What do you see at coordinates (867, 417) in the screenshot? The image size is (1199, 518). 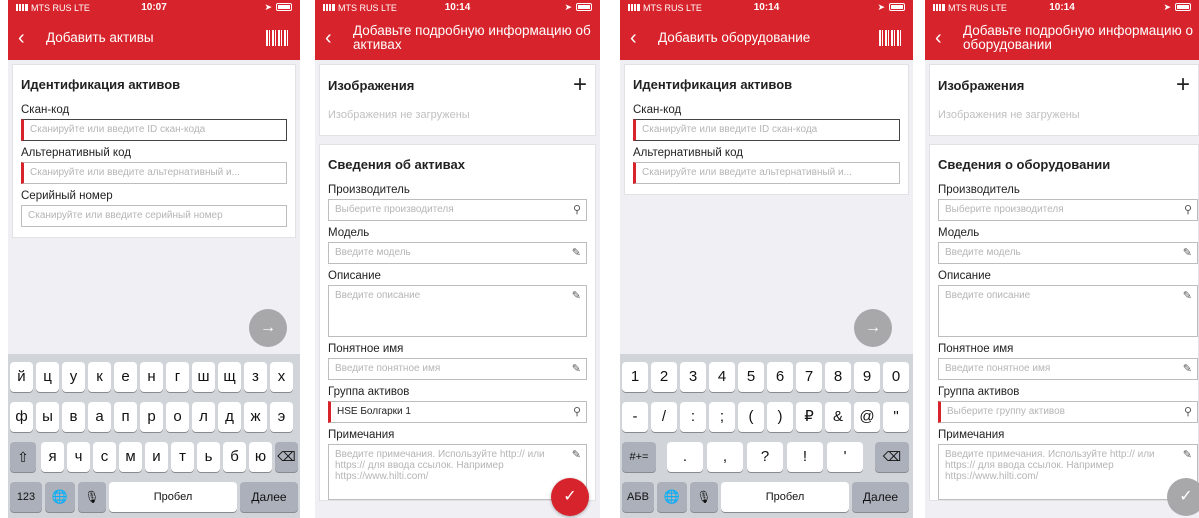 I see `key: @` at bounding box center [867, 417].